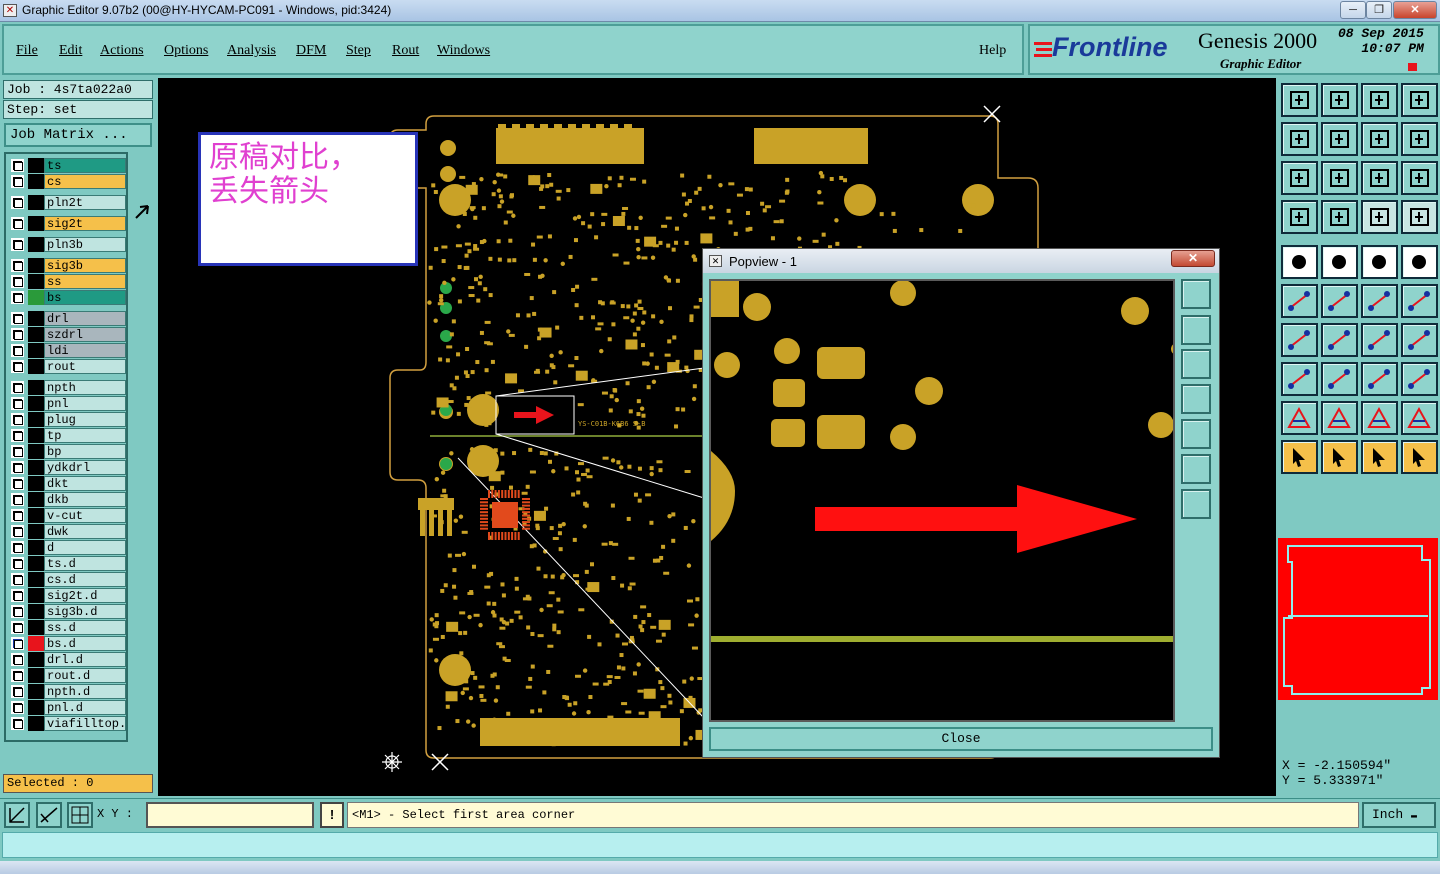  I want to click on menu-step: Step, so click(358, 51).